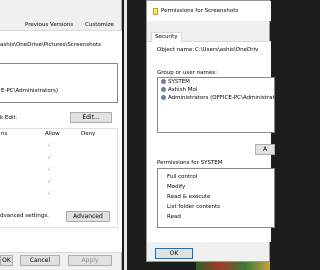  Describe the element at coordinates (88, 216) in the screenshot. I see `advanced-button: Advanced` at that location.